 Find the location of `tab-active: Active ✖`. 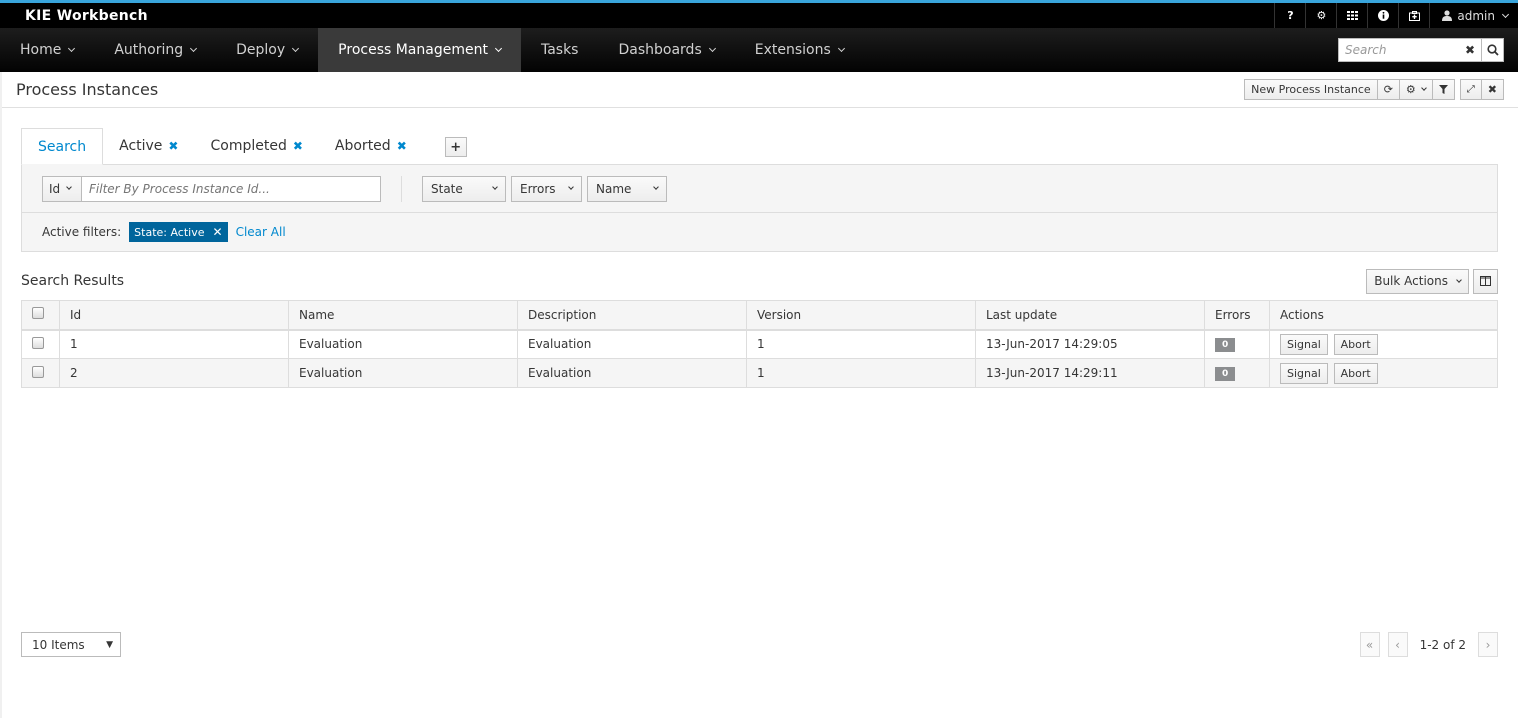

tab-active: Active ✖ is located at coordinates (148, 146).